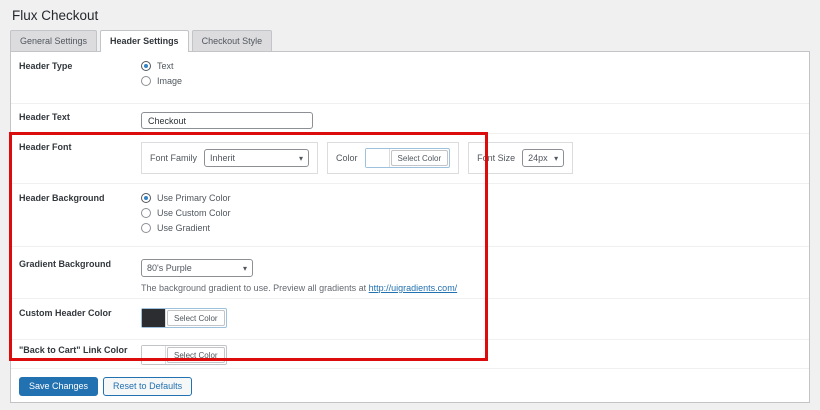 Image resolution: width=820 pixels, height=410 pixels. I want to click on header-type-options: Text Image, so click(475, 82).